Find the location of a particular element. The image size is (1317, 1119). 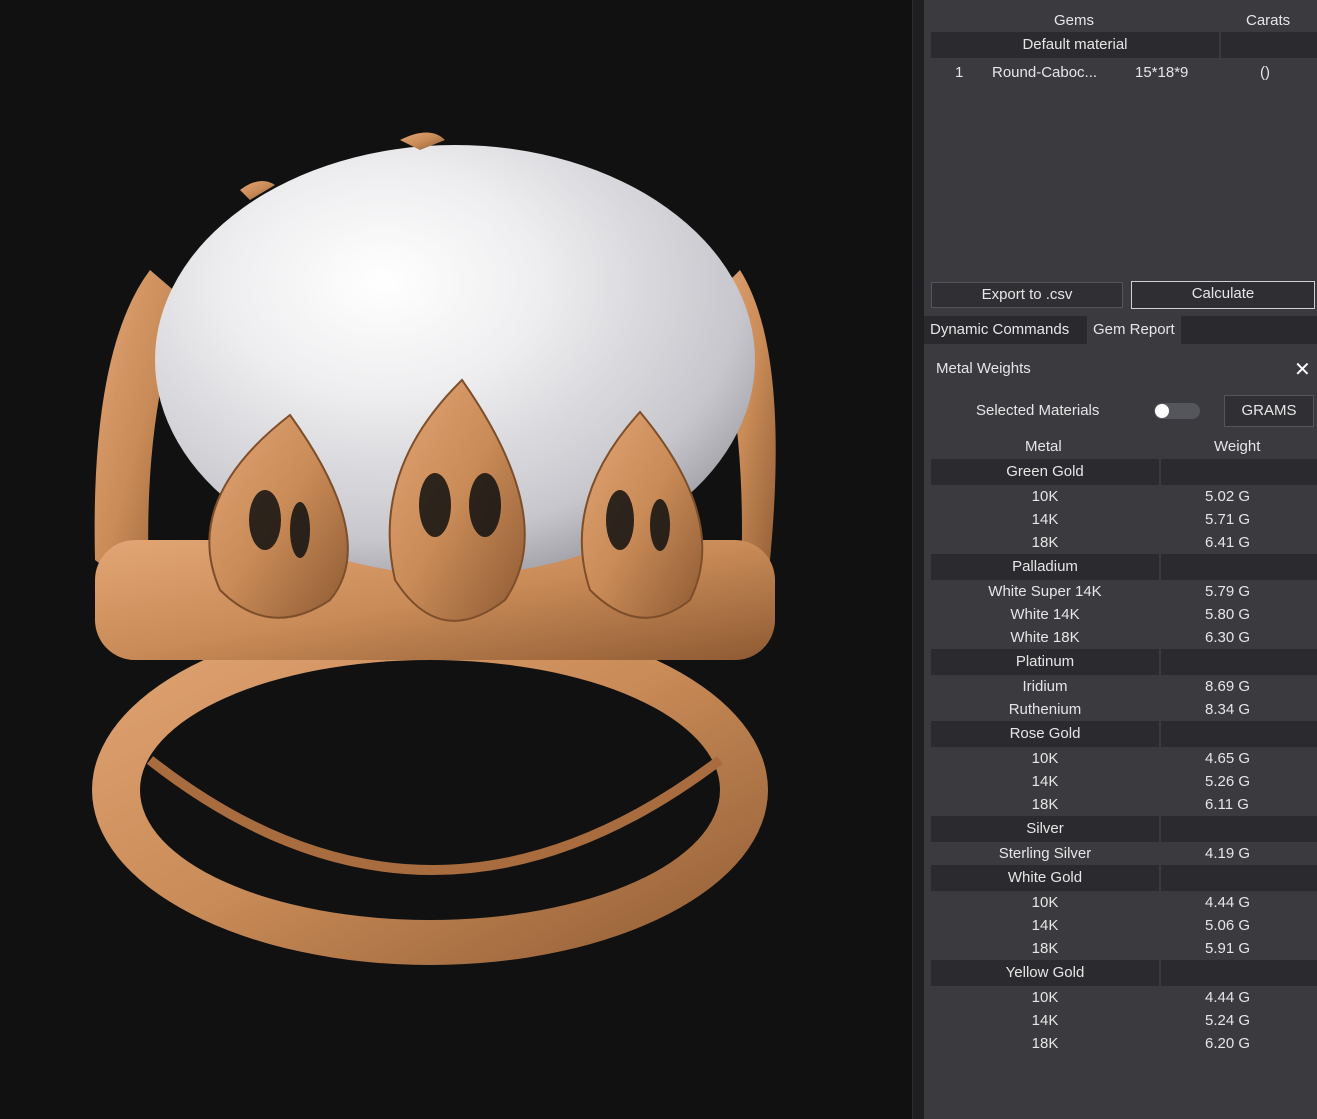

metal-weight-row: Ruthenium 8.34 G is located at coordinates (1124, 709).